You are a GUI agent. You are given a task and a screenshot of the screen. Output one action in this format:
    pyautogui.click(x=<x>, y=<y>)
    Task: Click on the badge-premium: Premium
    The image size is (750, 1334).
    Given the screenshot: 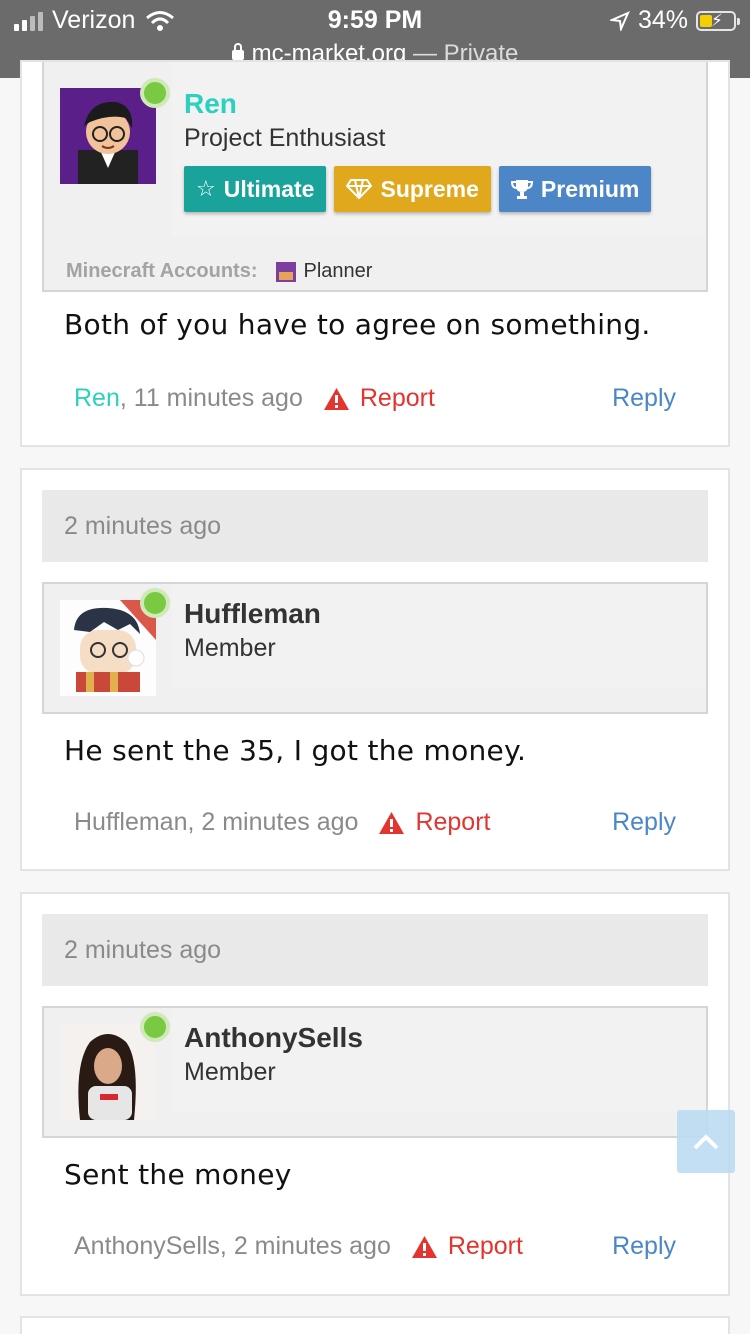 What is the action you would take?
    pyautogui.click(x=575, y=189)
    